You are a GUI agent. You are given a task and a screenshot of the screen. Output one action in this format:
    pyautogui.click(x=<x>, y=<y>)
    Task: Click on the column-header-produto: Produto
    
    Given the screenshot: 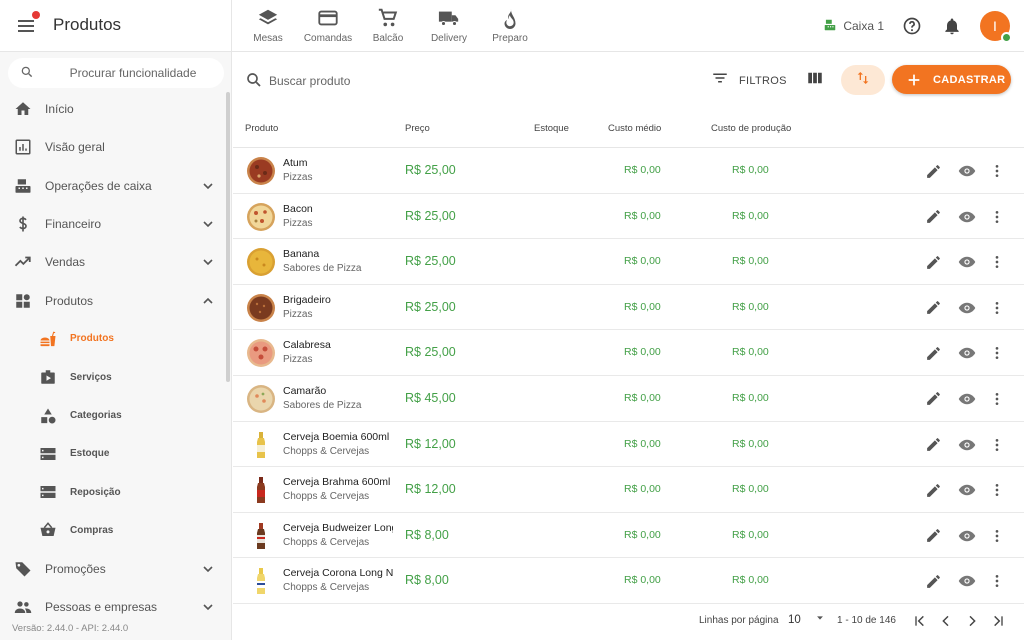 What is the action you would take?
    pyautogui.click(x=261, y=128)
    